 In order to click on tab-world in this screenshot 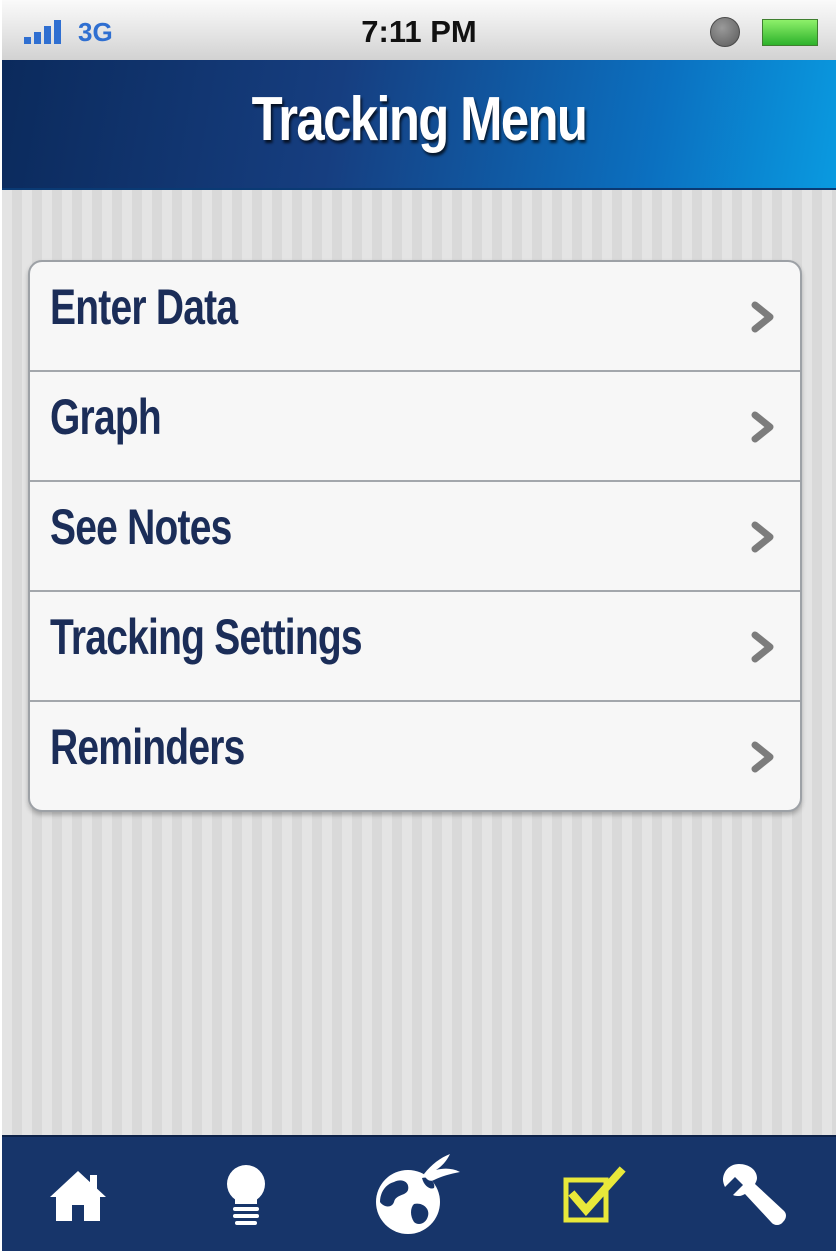, I will do `click(414, 1194)`.